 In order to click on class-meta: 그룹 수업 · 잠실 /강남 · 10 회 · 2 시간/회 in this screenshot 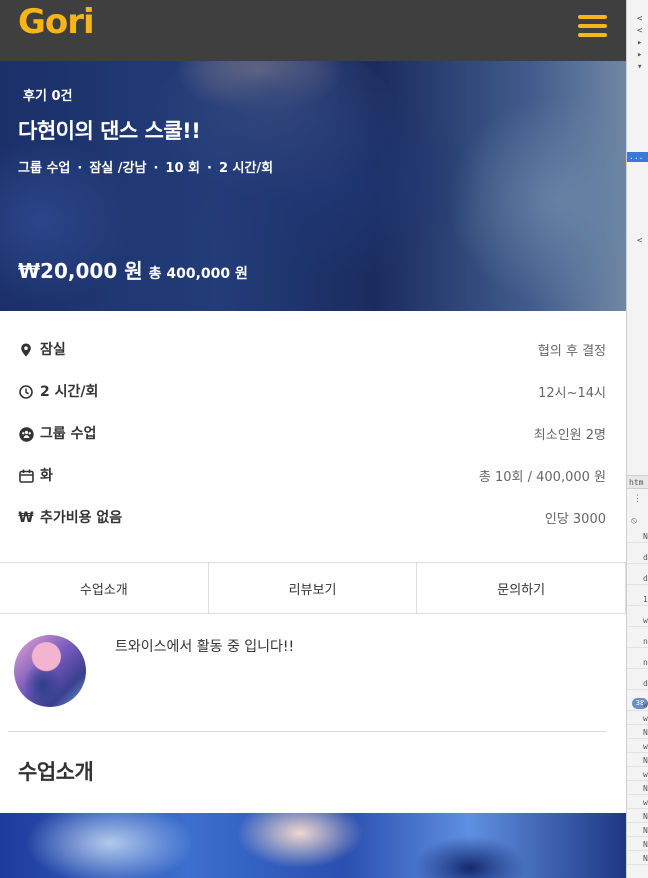, I will do `click(146, 168)`.